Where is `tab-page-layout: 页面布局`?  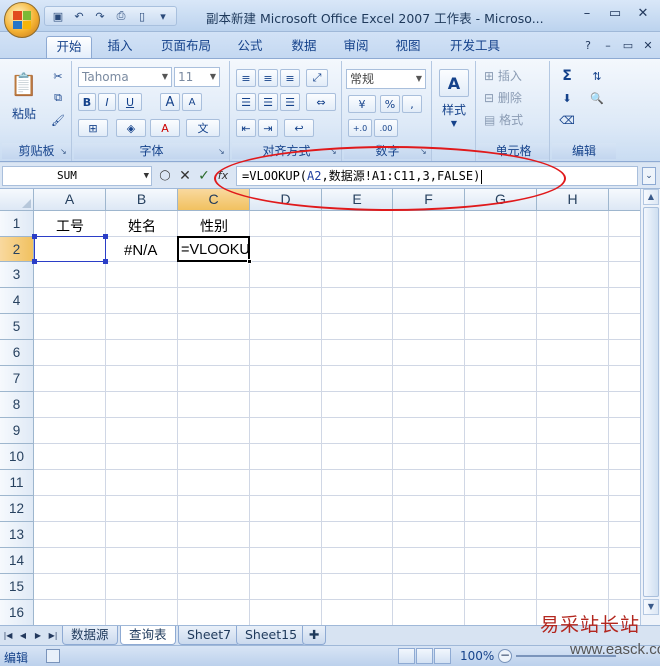 tab-page-layout: 页面布局 is located at coordinates (186, 47).